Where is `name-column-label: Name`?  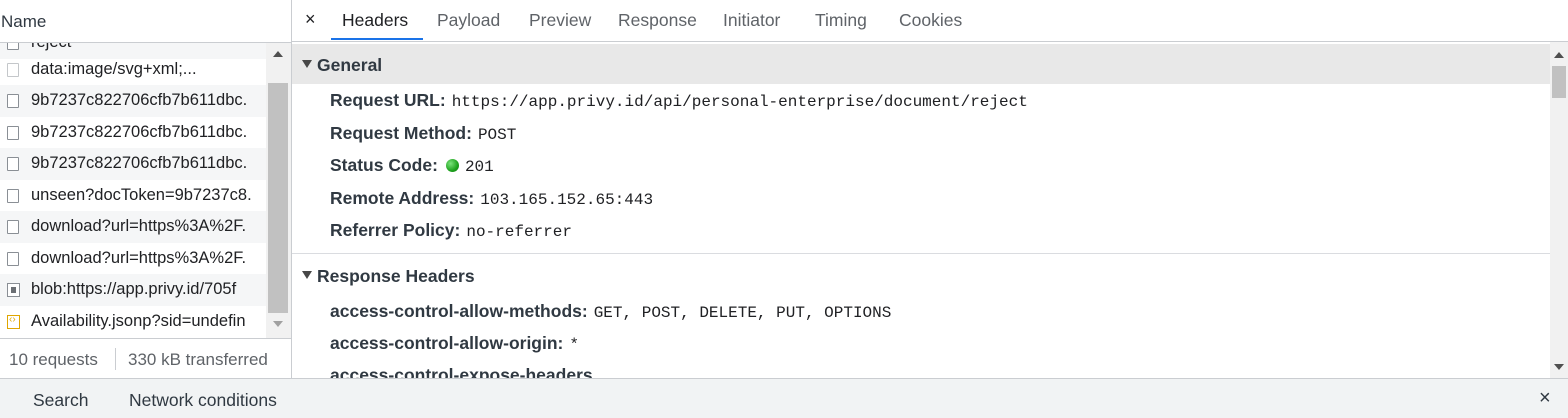
name-column-label: Name is located at coordinates (24, 21).